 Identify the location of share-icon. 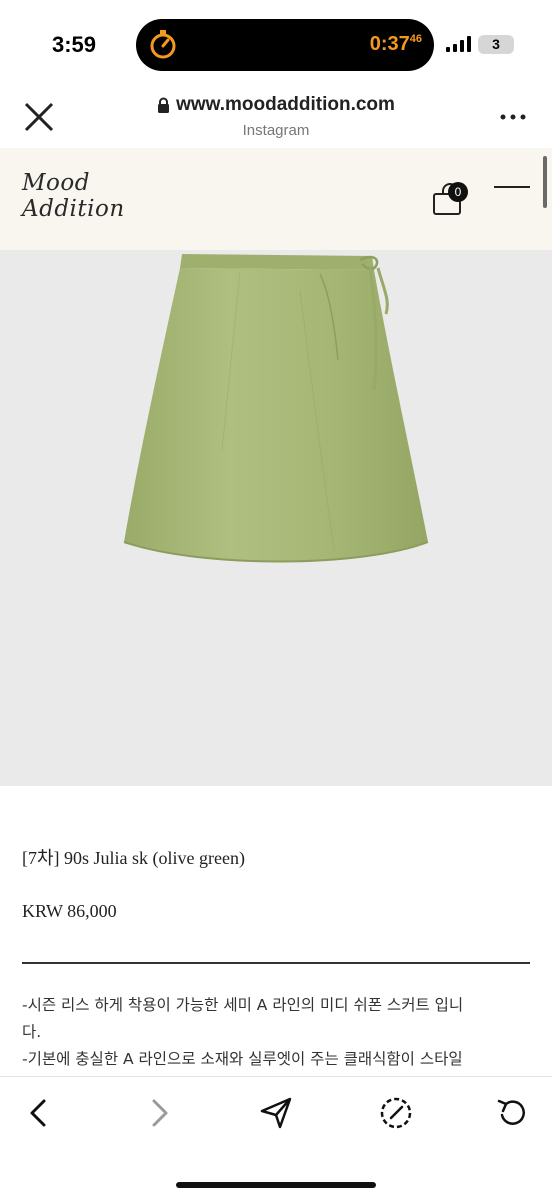
(276, 1113).